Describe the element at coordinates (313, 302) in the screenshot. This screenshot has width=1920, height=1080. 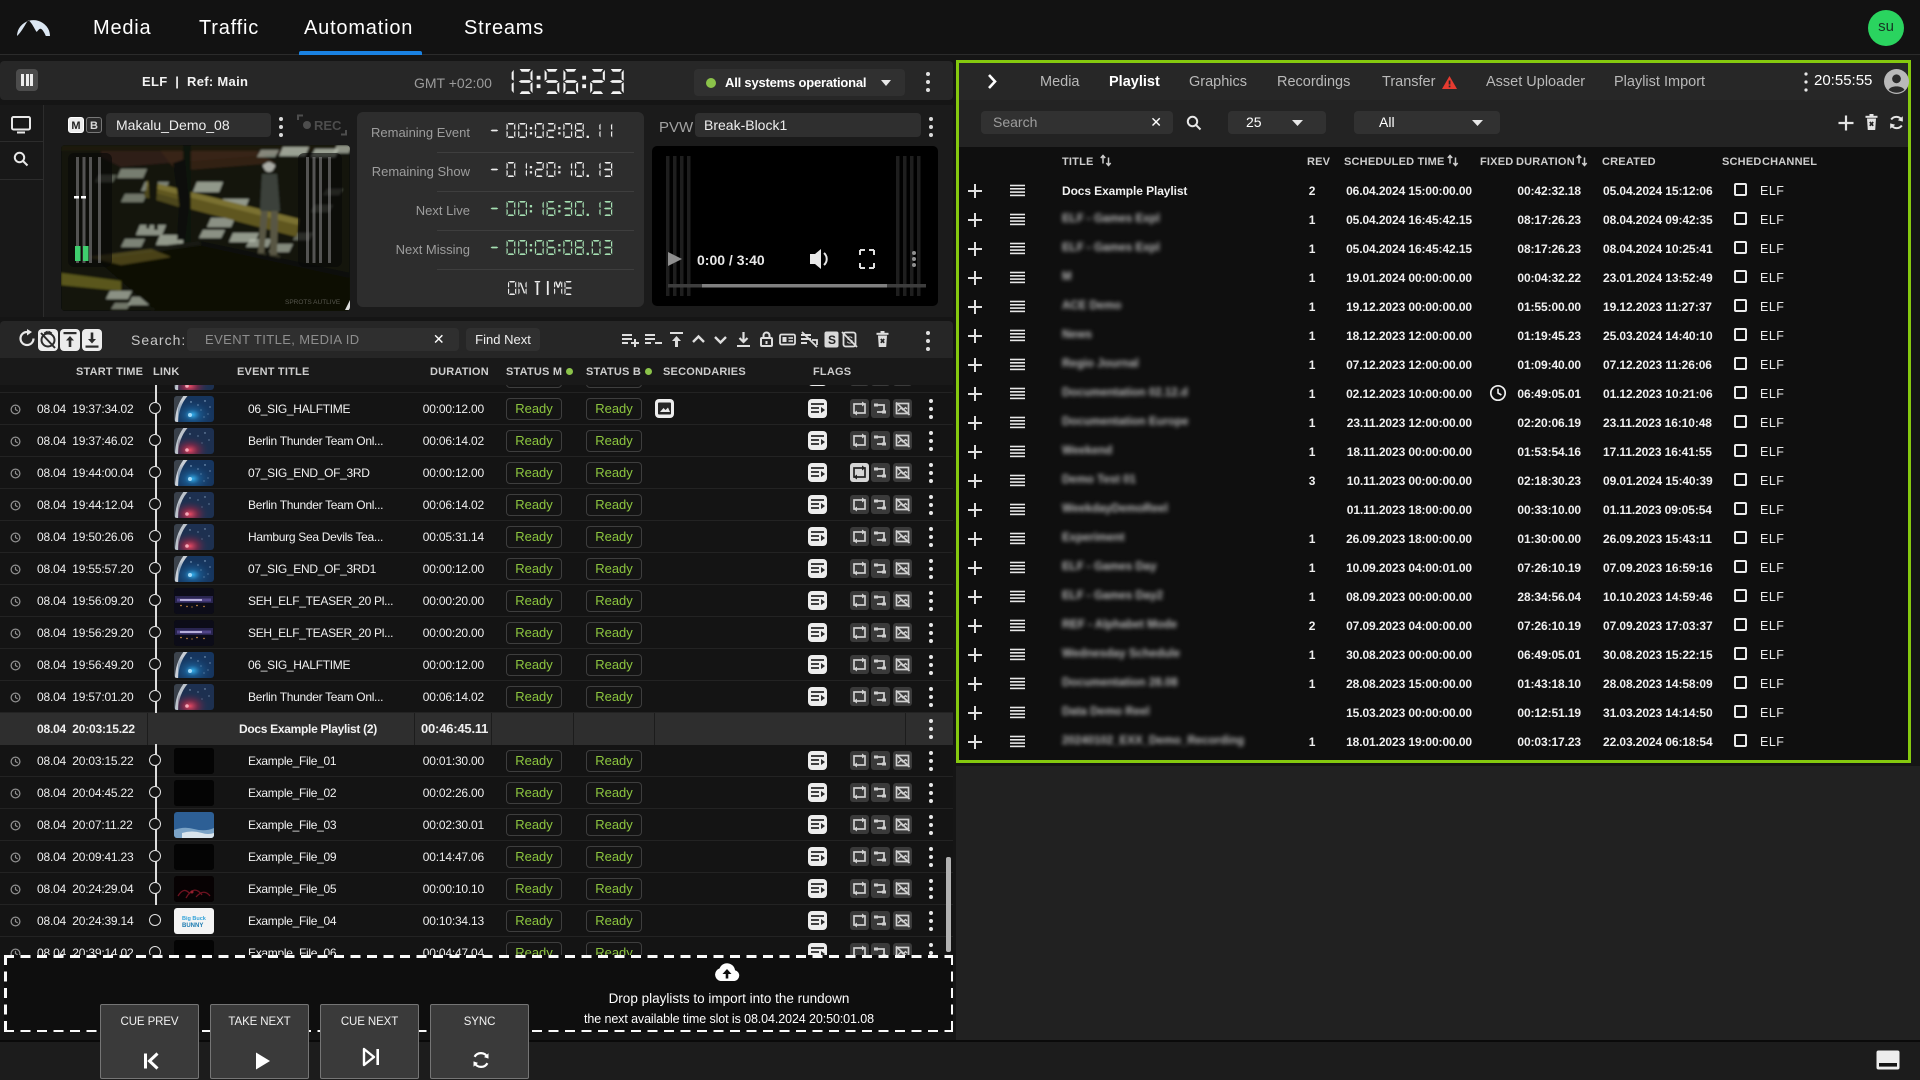
I see `svg-text: SPROTS AUTLIVE` at that location.